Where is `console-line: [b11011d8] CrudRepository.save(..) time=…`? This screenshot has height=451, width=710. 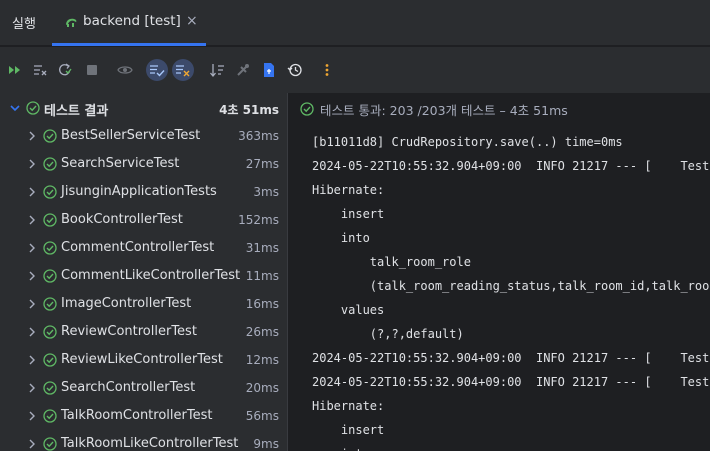 console-line: [b11011d8] CrudRepository.save(..) time=… is located at coordinates (467, 142).